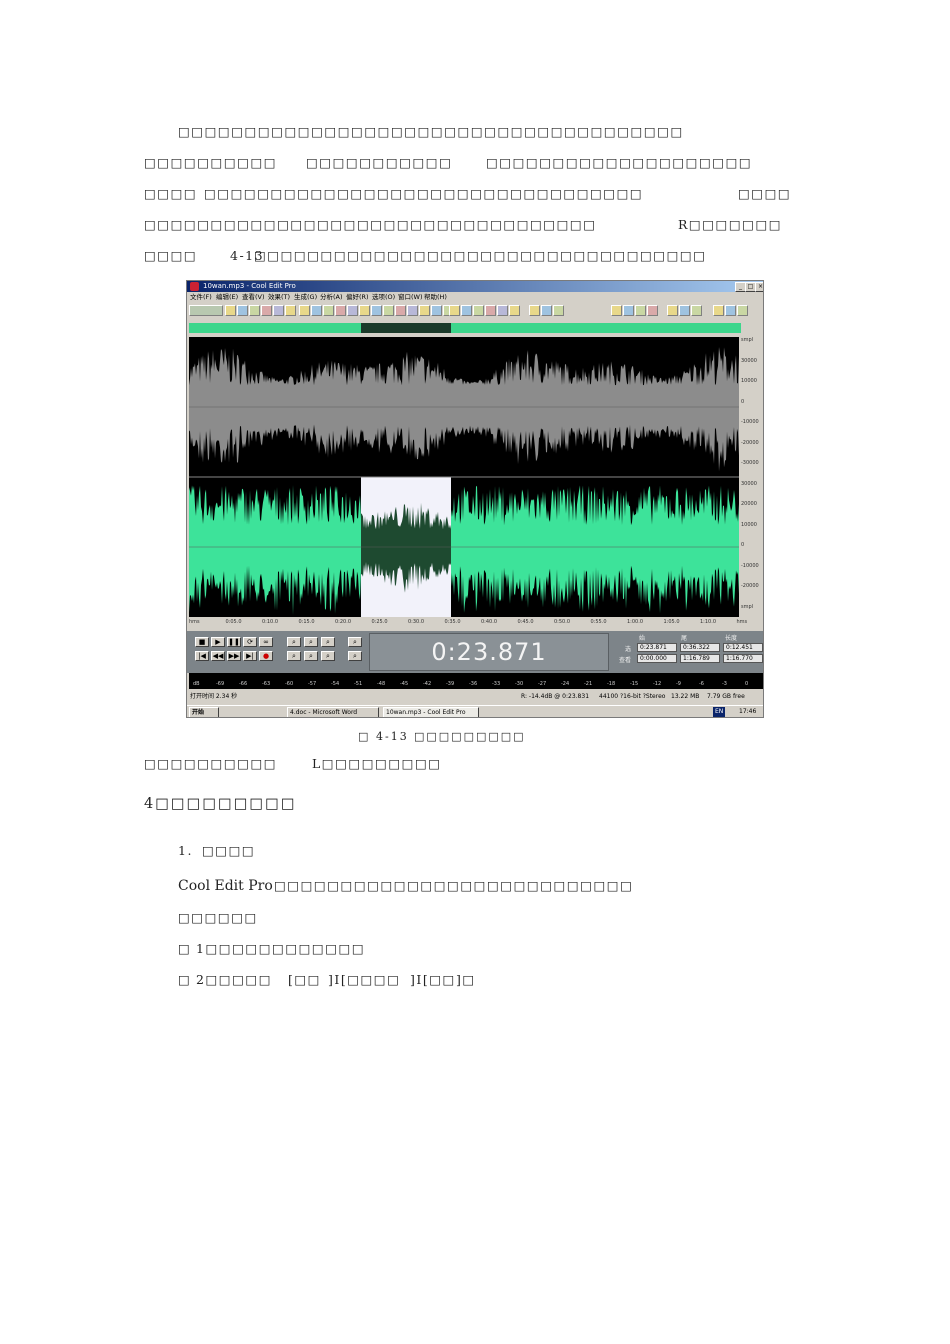 The width and height of the screenshot is (950, 1344). What do you see at coordinates (464, 477) in the screenshot?
I see `waveform-display` at bounding box center [464, 477].